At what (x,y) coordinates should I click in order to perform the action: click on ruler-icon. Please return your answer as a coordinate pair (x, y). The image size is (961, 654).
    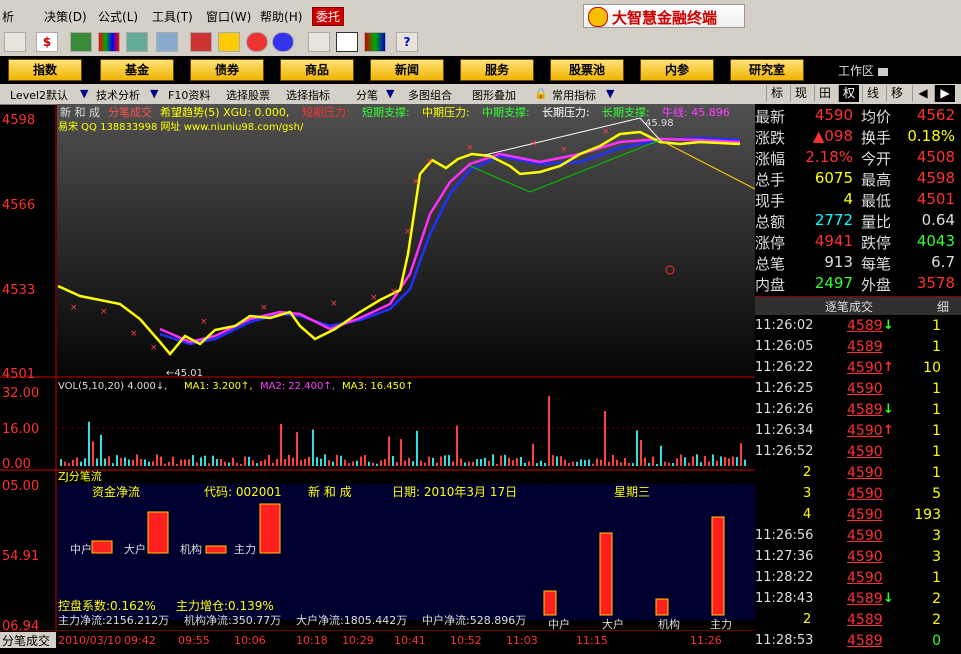
    Looking at the image, I should click on (15, 42).